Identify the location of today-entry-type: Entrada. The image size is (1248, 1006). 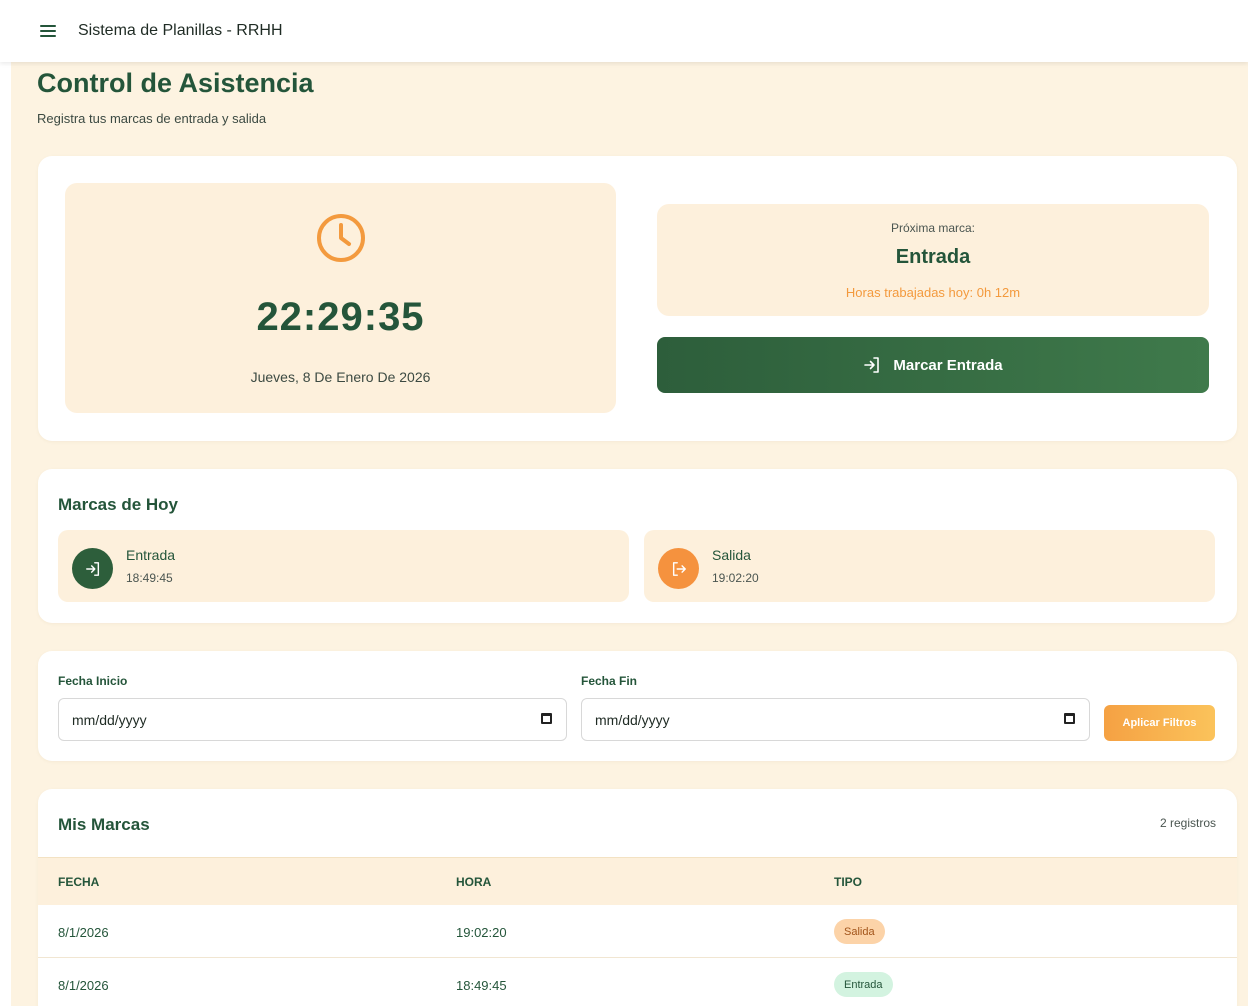
(151, 555).